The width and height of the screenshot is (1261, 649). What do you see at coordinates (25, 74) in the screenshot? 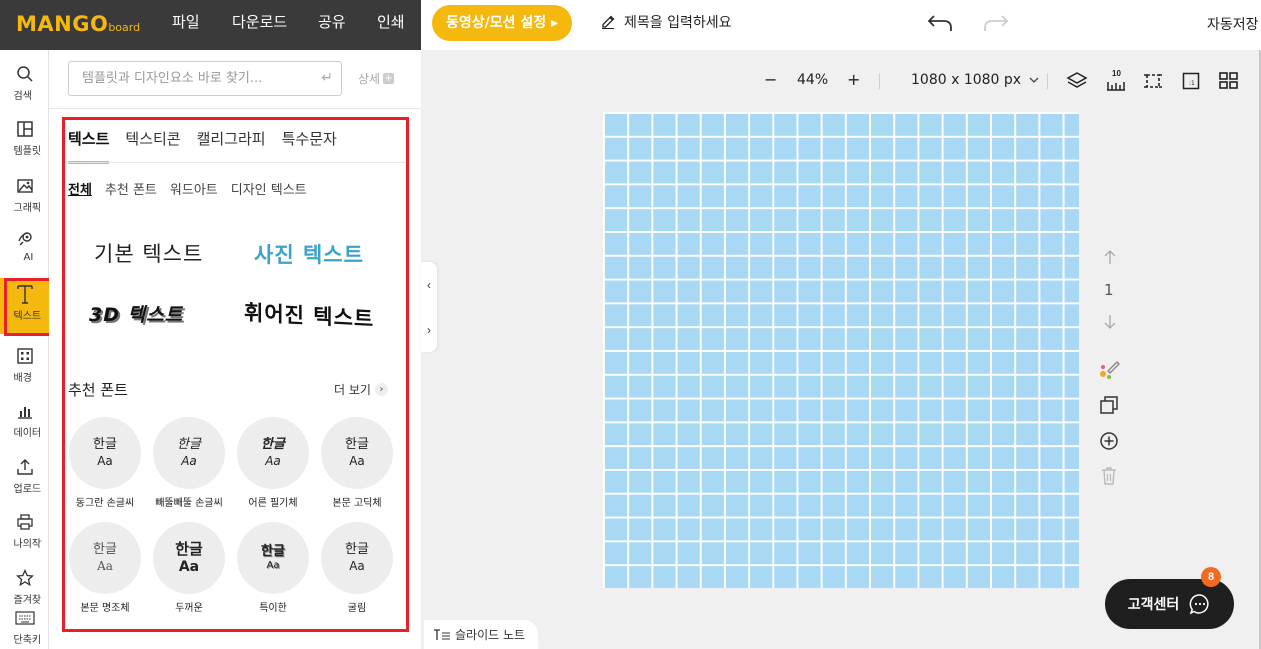
I see `search-icon` at bounding box center [25, 74].